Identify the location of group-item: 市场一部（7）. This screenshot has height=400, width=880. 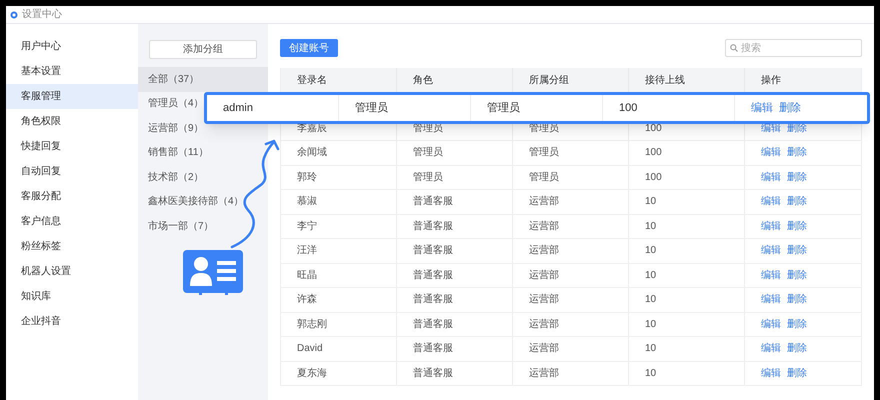
(176, 226).